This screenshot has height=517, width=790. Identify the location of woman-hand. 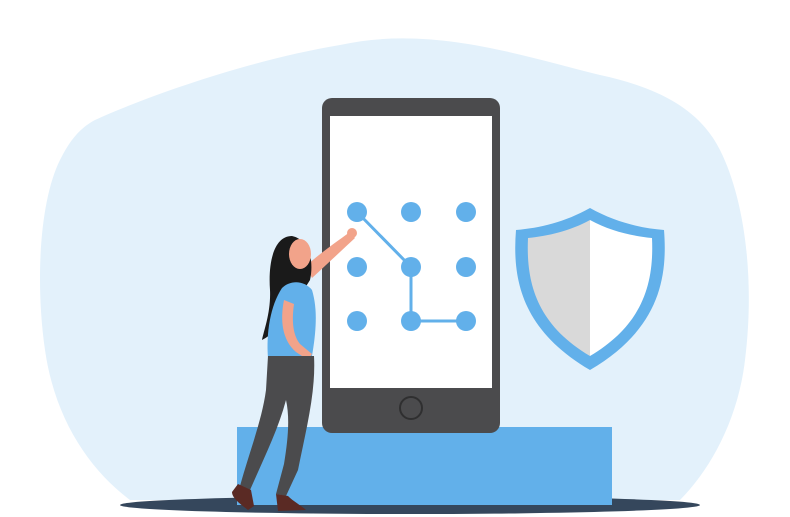
(352, 233).